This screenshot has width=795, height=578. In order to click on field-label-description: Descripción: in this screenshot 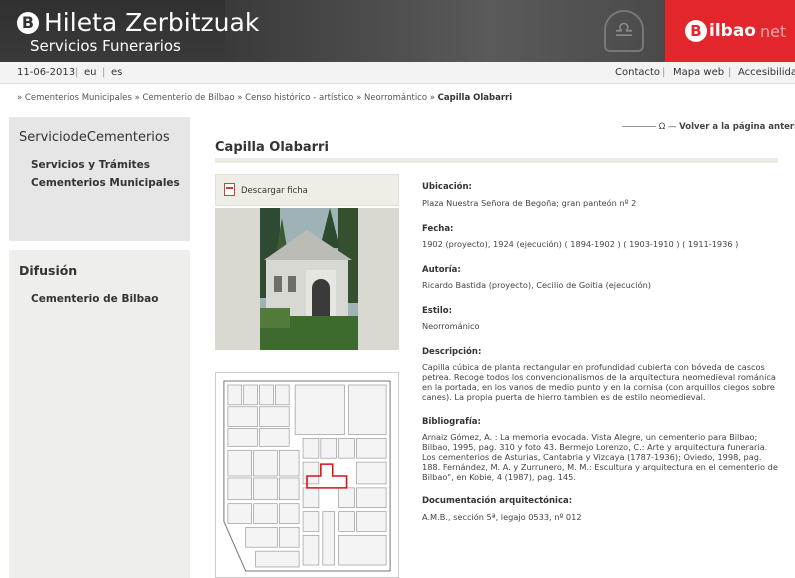, I will do `click(452, 352)`.